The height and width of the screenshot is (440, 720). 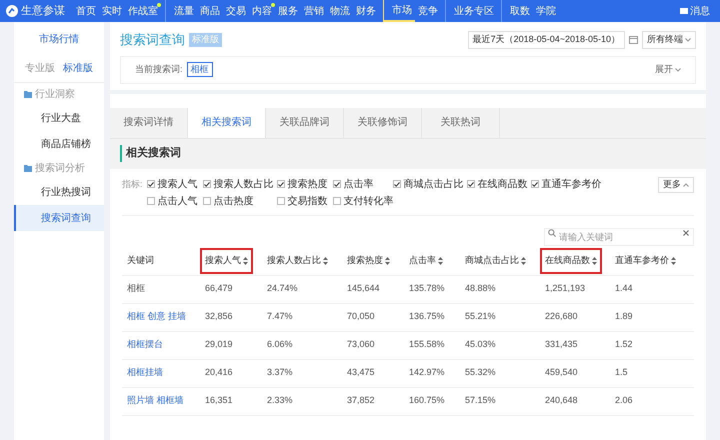 What do you see at coordinates (140, 261) in the screenshot?
I see `column-header: 关键词` at bounding box center [140, 261].